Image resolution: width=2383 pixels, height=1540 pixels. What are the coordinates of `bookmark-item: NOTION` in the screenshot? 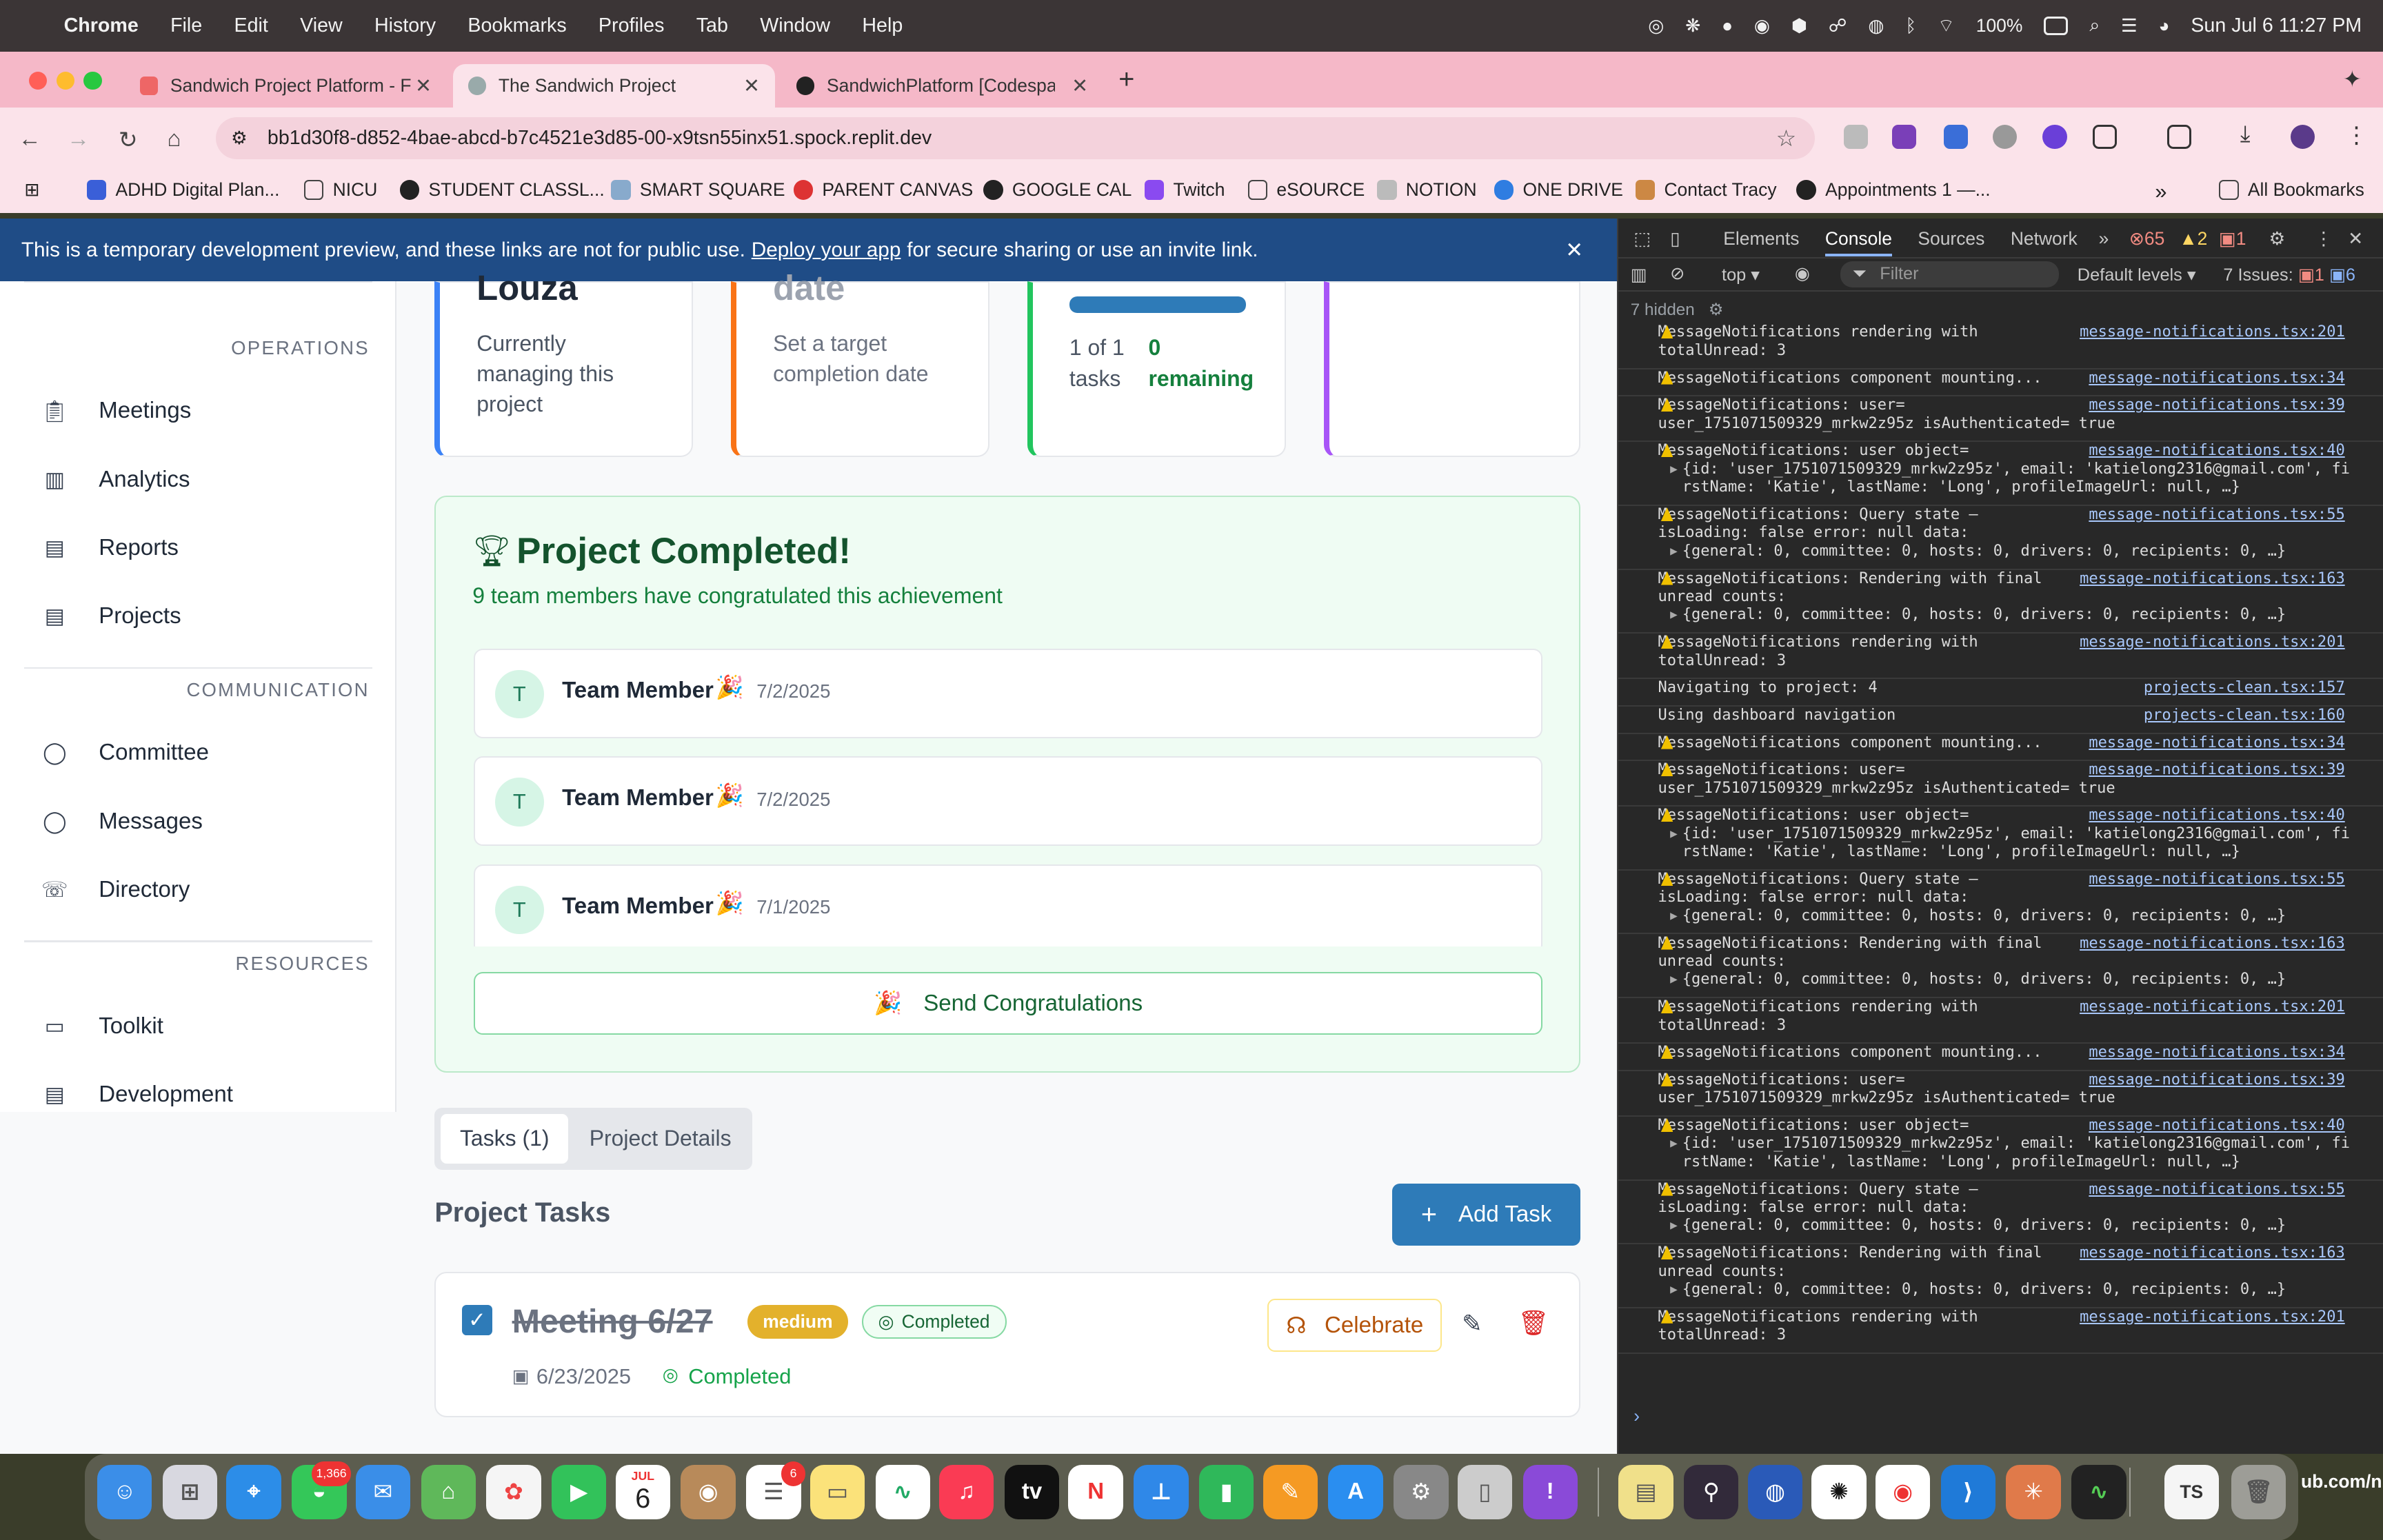 It's located at (1426, 190).